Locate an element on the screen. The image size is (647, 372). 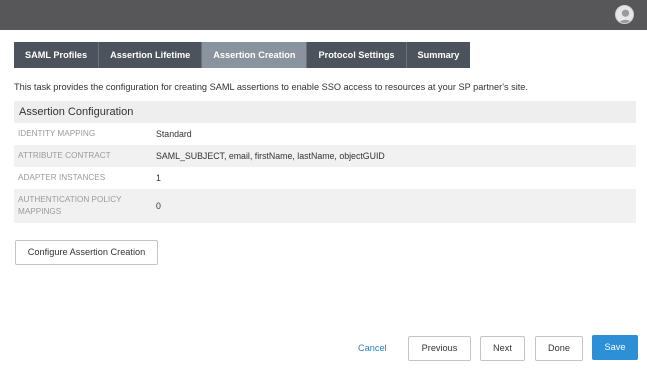
top-bar is located at coordinates (323, 15).